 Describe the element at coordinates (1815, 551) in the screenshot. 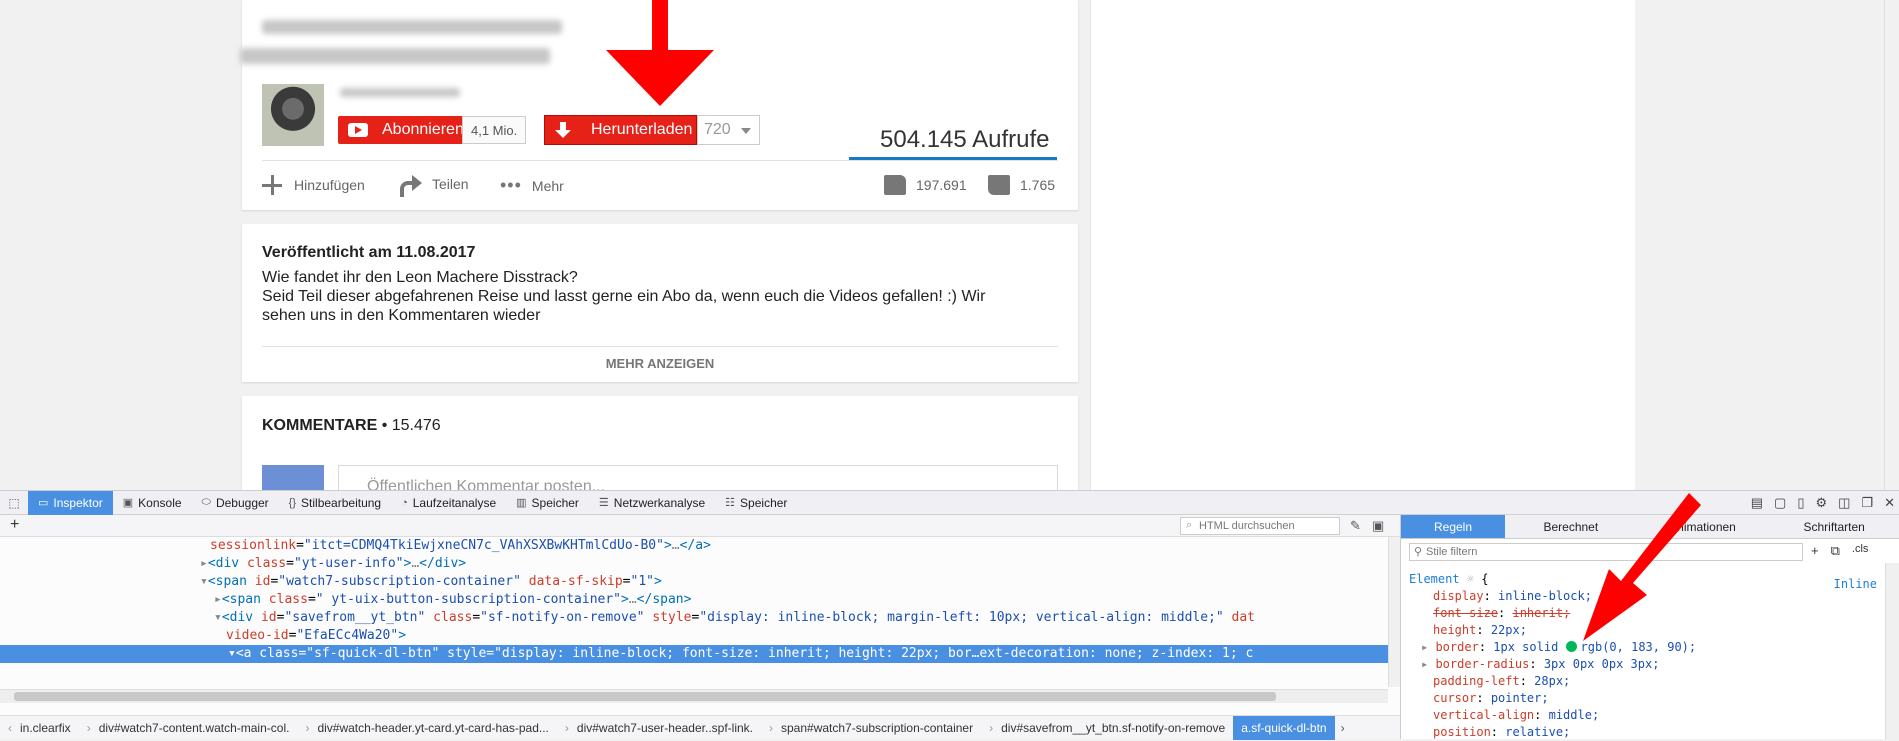

I see `add-rule-icon: +` at that location.